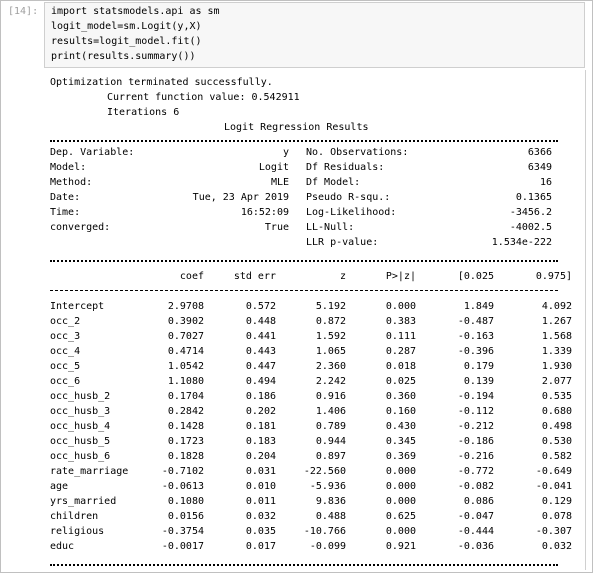 Image resolution: width=593 pixels, height=573 pixels. Describe the element at coordinates (475, 441) in the screenshot. I see `row-value: -0.186` at that location.